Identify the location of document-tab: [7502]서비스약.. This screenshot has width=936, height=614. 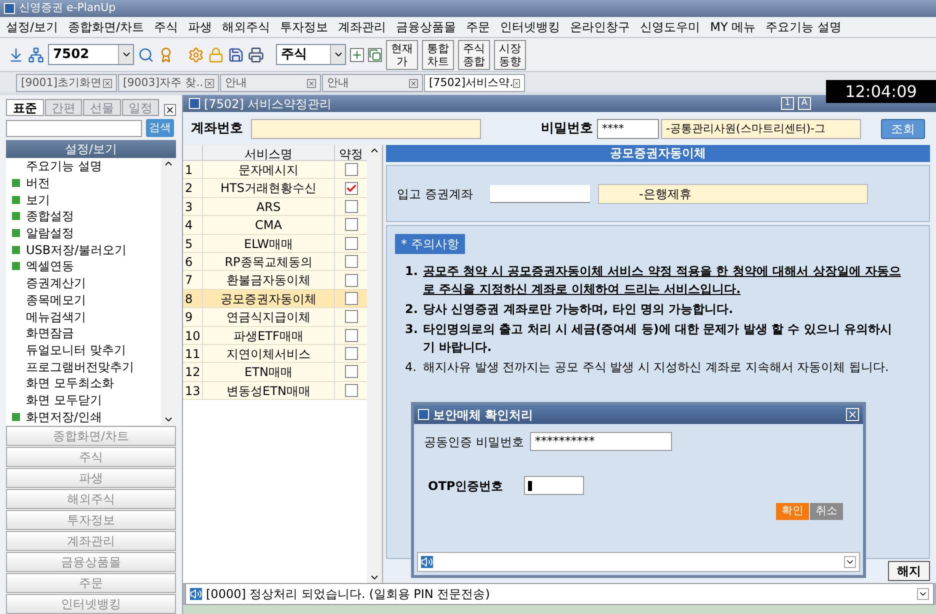
(474, 83).